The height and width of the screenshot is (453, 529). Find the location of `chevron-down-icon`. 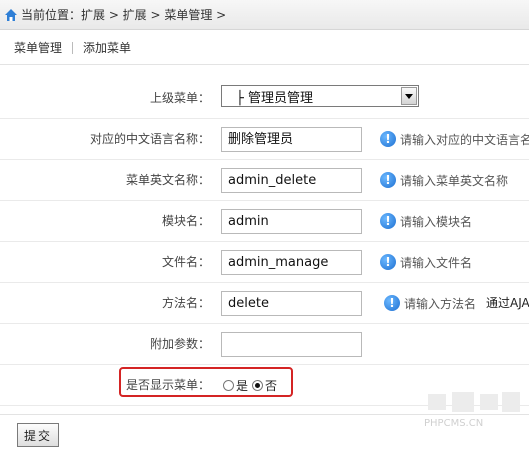

chevron-down-icon is located at coordinates (409, 96).